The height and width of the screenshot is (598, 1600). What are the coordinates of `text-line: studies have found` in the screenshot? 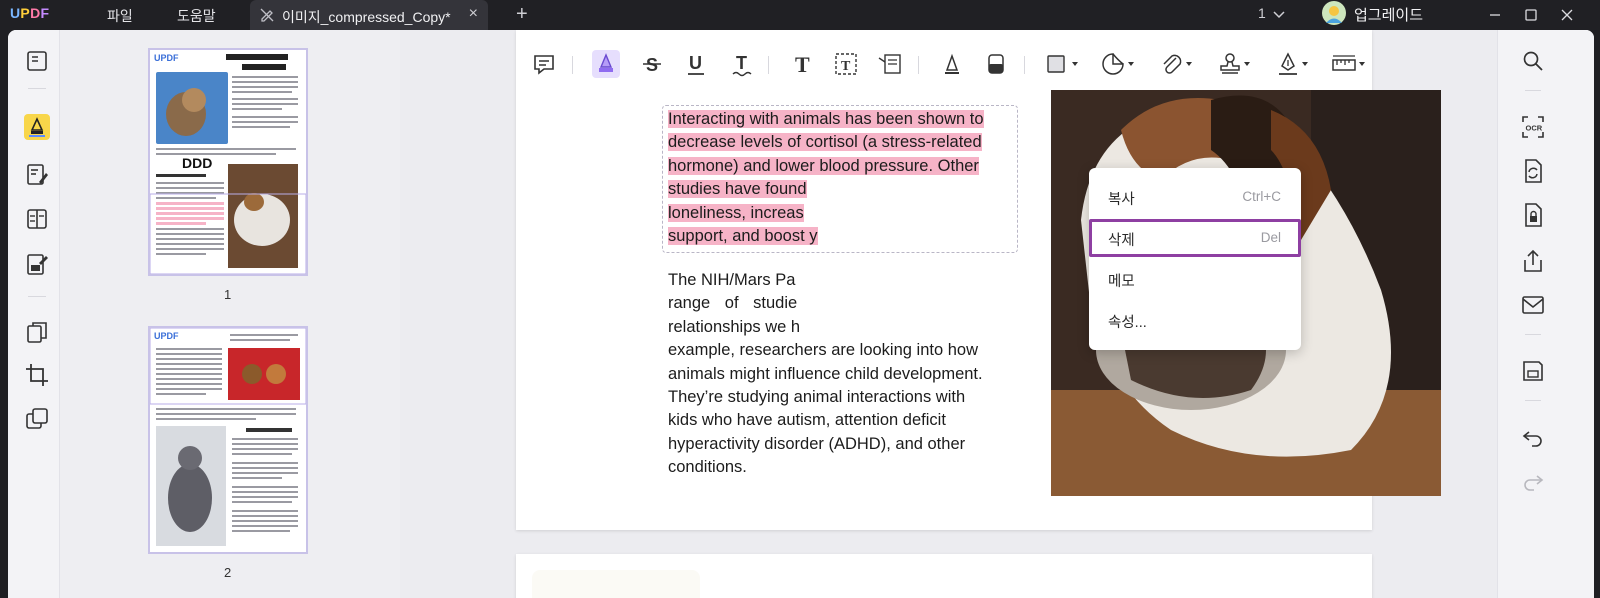 It's located at (737, 189).